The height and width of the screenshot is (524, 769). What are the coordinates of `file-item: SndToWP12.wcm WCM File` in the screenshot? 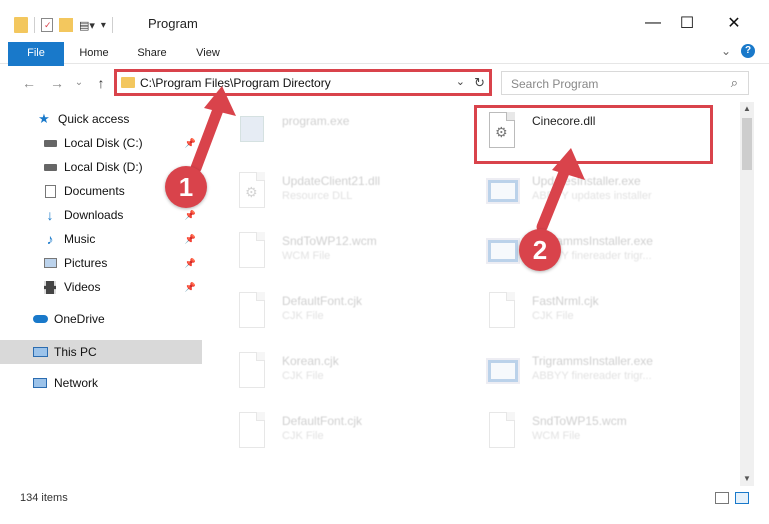 It's located at (332, 254).